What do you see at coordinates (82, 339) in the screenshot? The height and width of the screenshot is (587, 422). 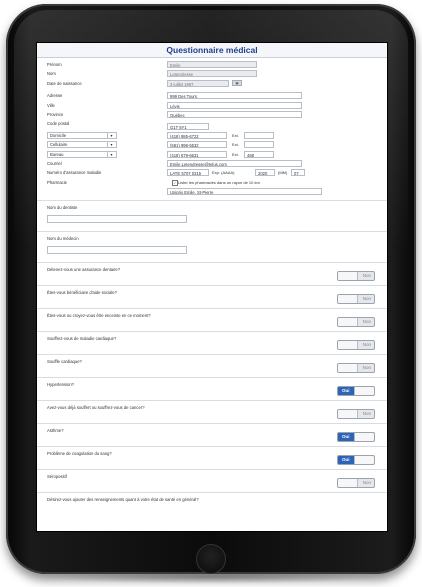 I see `question-label: Souffrez-vous de maladie cardiaque?` at bounding box center [82, 339].